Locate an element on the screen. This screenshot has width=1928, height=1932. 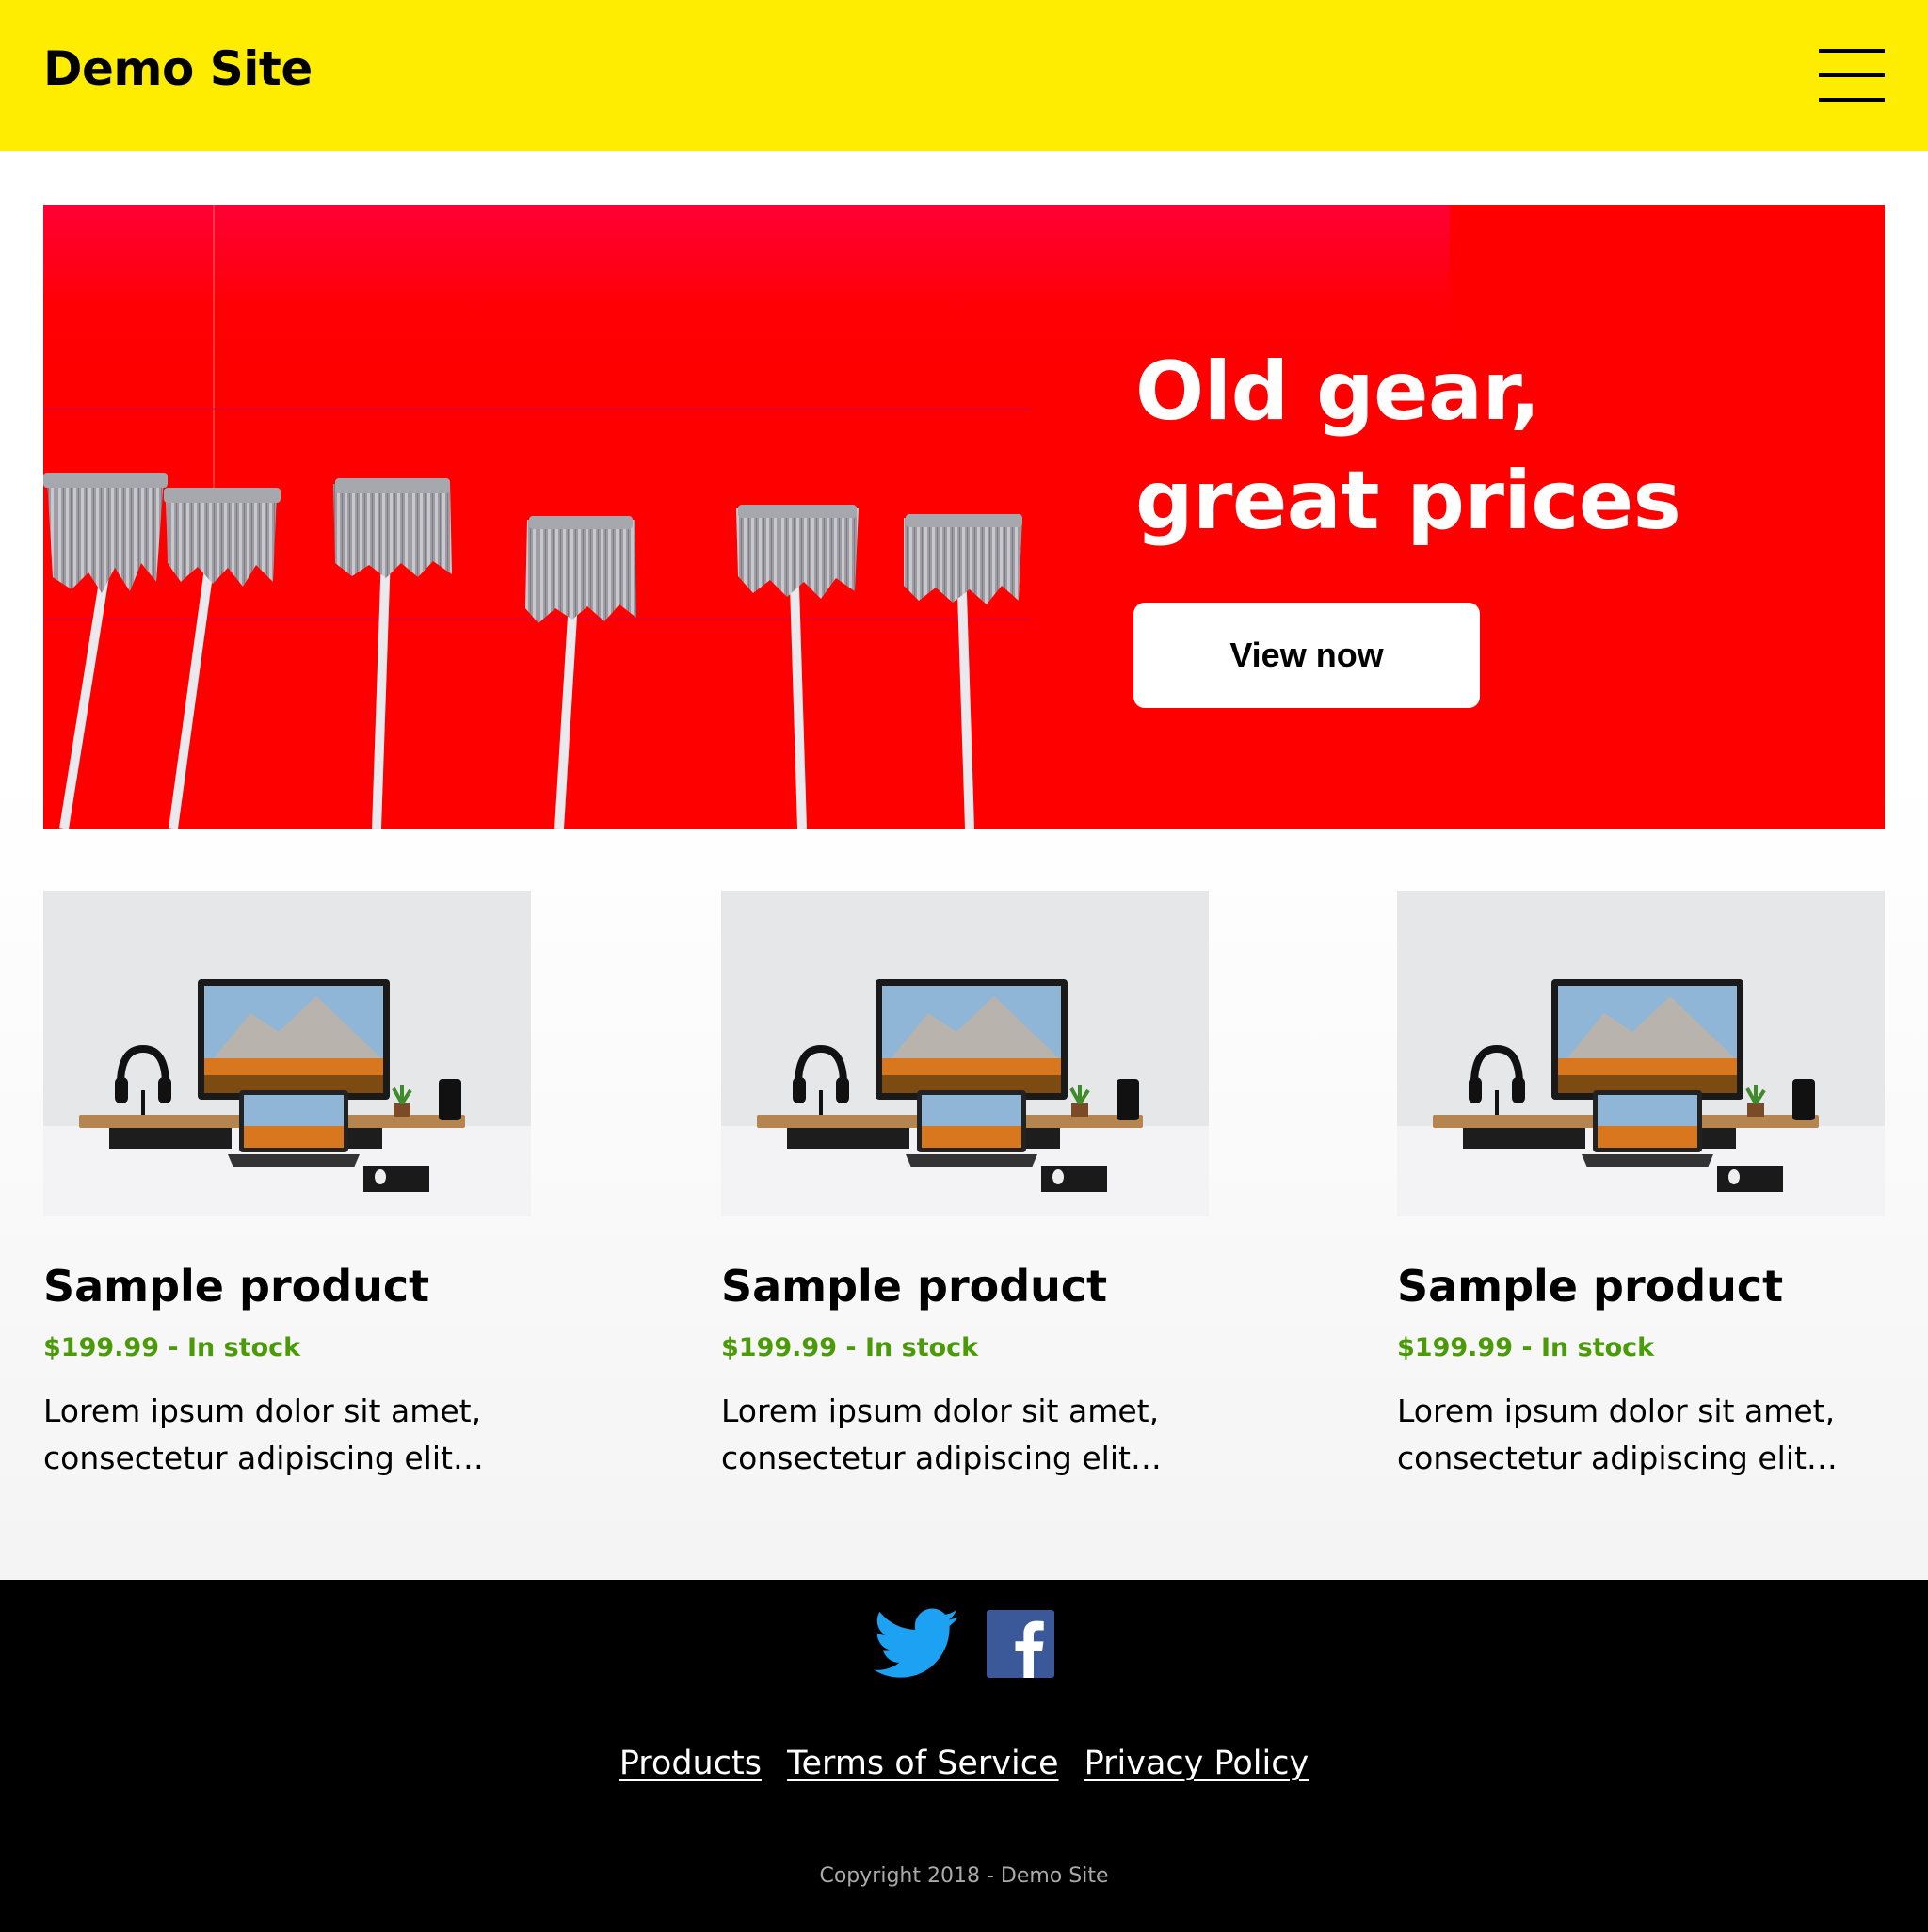
hero-heading-line: great prices is located at coordinates (1408, 501).